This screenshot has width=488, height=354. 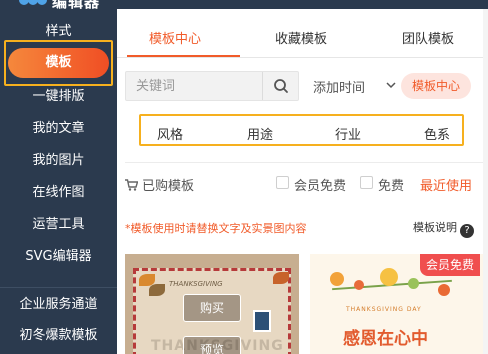 What do you see at coordinates (301, 37) in the screenshot?
I see `tab-favorite-templates: 收藏模板` at bounding box center [301, 37].